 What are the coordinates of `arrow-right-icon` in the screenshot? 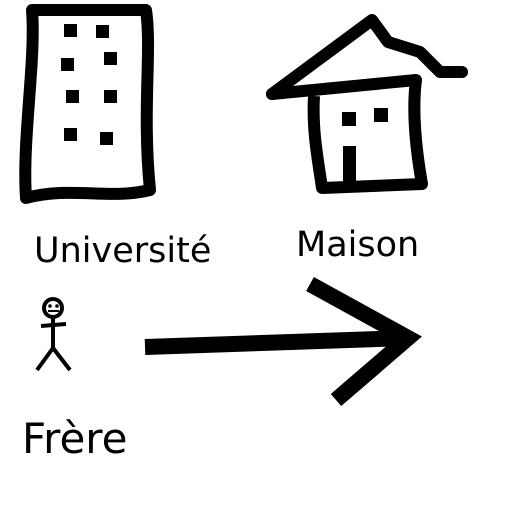 It's located at (283, 341).